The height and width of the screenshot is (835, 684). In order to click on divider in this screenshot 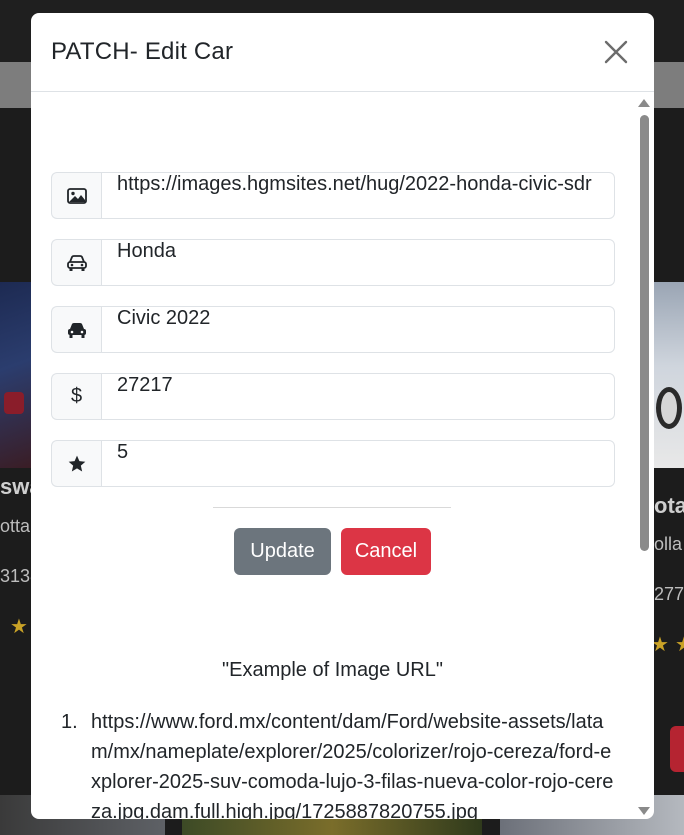, I will do `click(332, 507)`.